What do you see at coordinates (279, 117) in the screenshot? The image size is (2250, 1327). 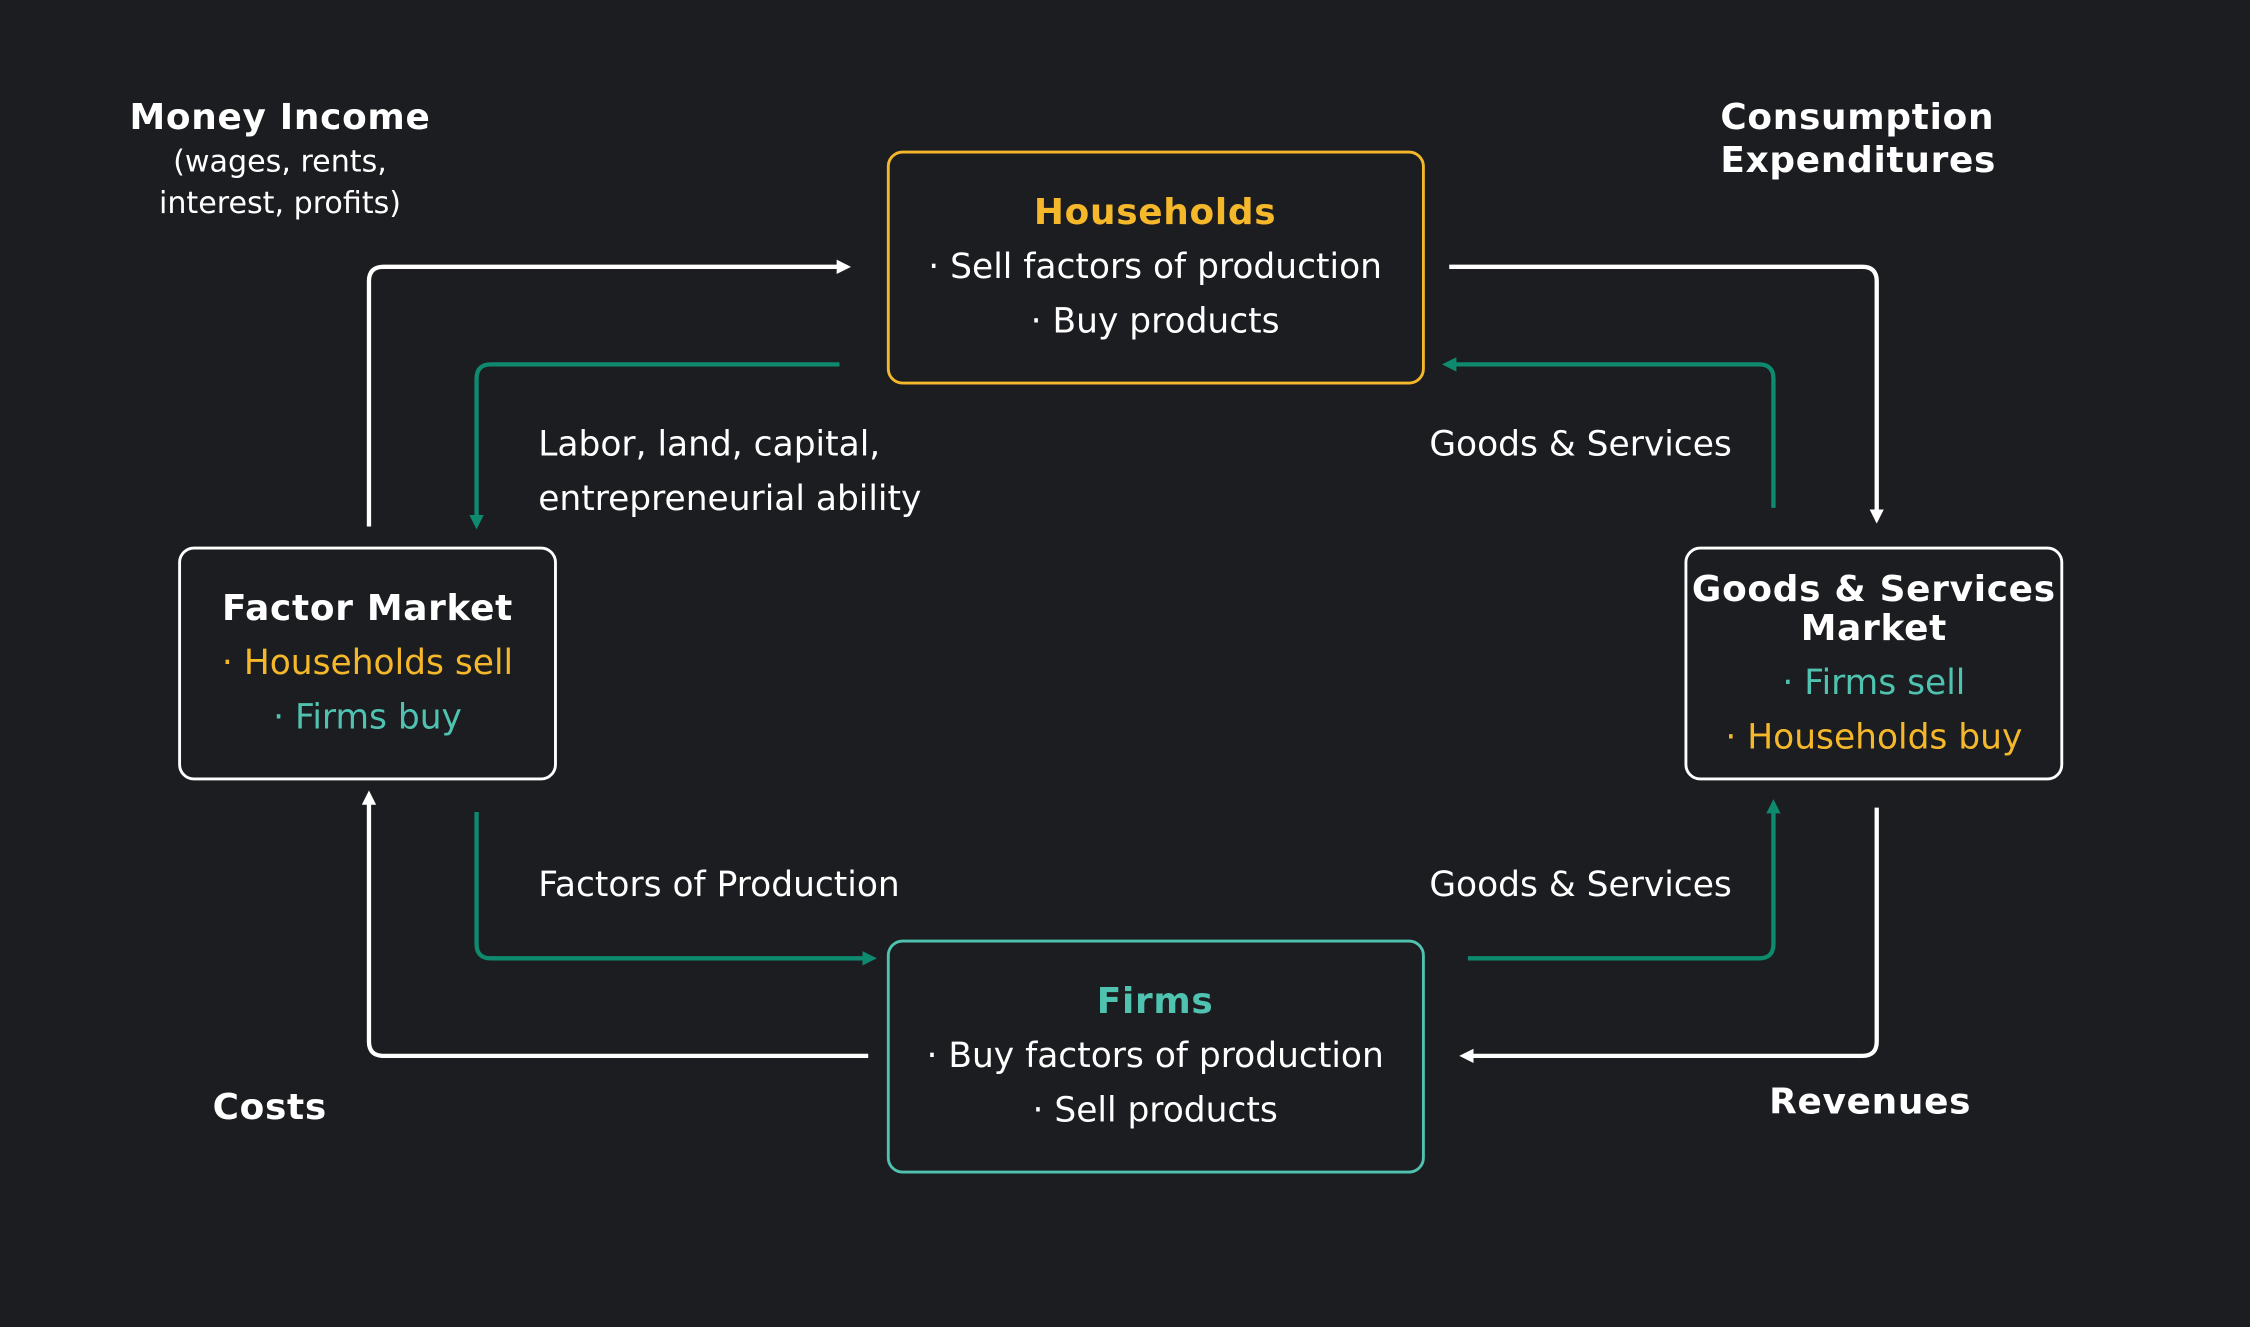 I see `money-income-label: Money Income` at bounding box center [279, 117].